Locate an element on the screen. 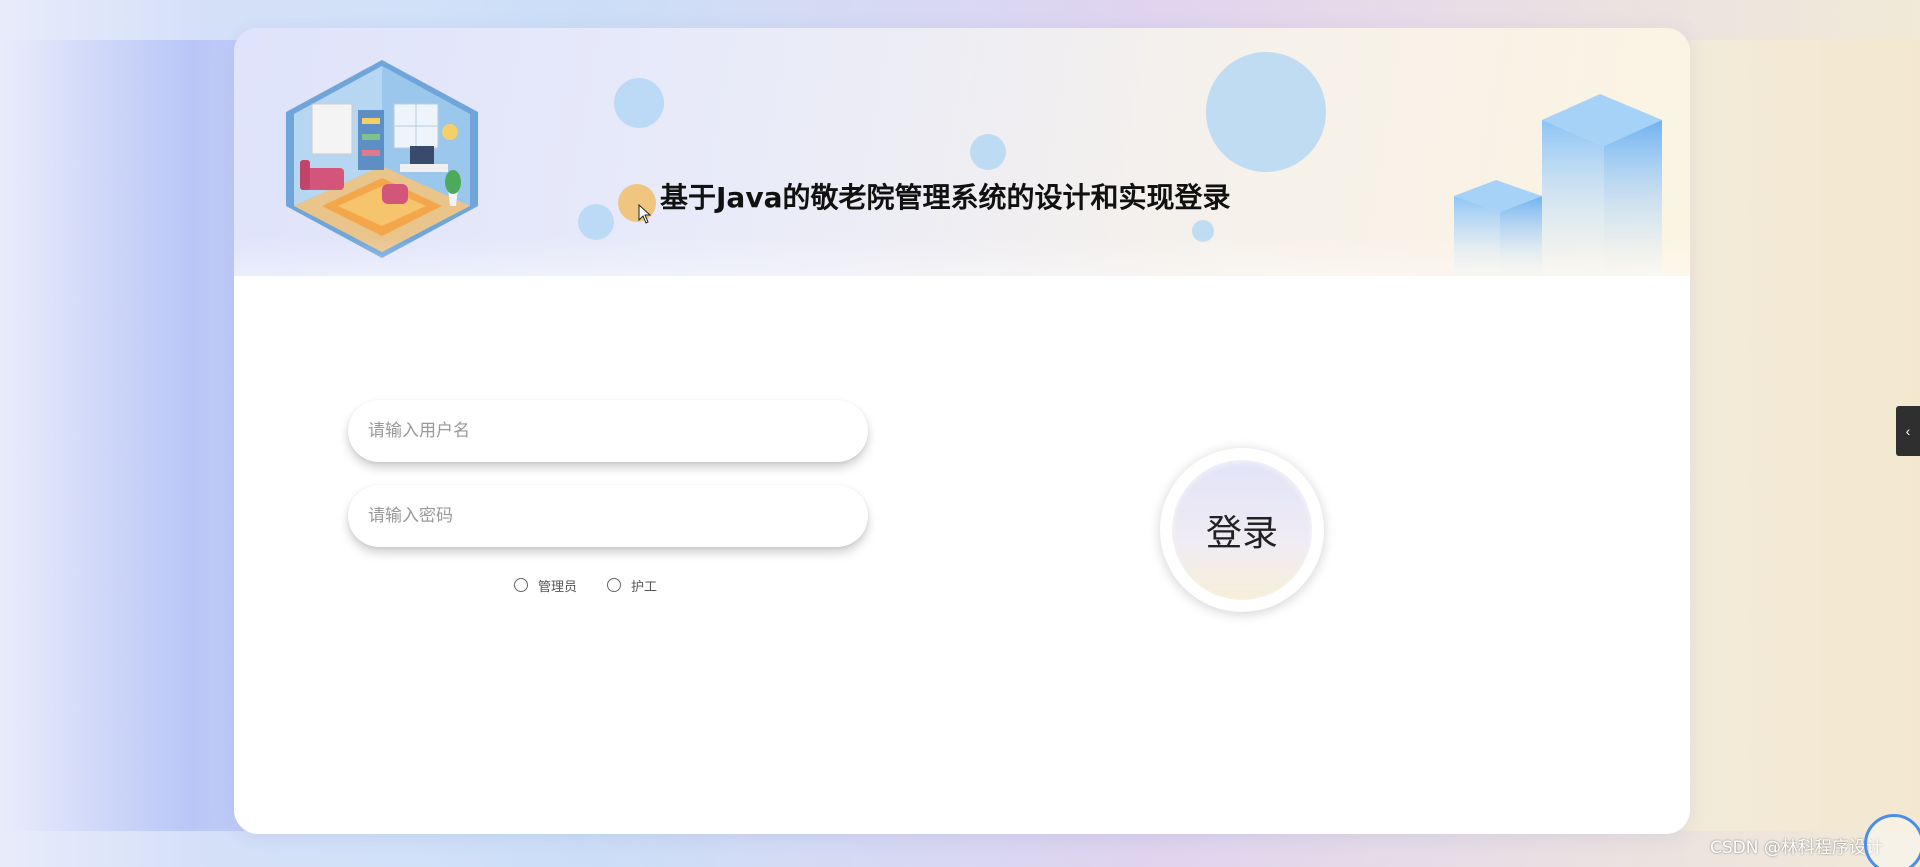 The width and height of the screenshot is (1920, 867). mouse-cursor-icon is located at coordinates (645, 214).